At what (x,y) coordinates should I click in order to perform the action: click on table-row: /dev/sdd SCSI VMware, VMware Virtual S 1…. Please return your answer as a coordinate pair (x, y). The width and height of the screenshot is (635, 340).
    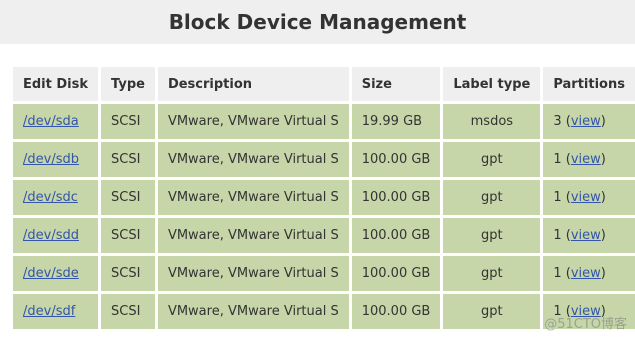
    Looking at the image, I should click on (324, 235).